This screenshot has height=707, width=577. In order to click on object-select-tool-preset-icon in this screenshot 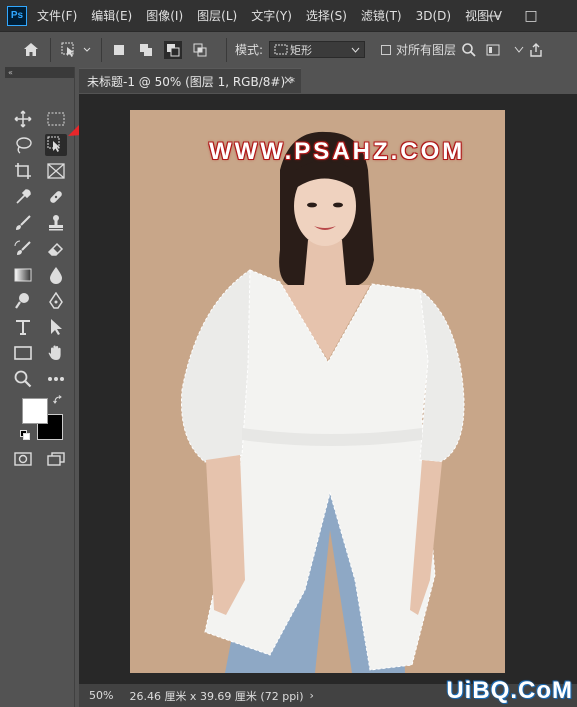, I will do `click(76, 50)`.